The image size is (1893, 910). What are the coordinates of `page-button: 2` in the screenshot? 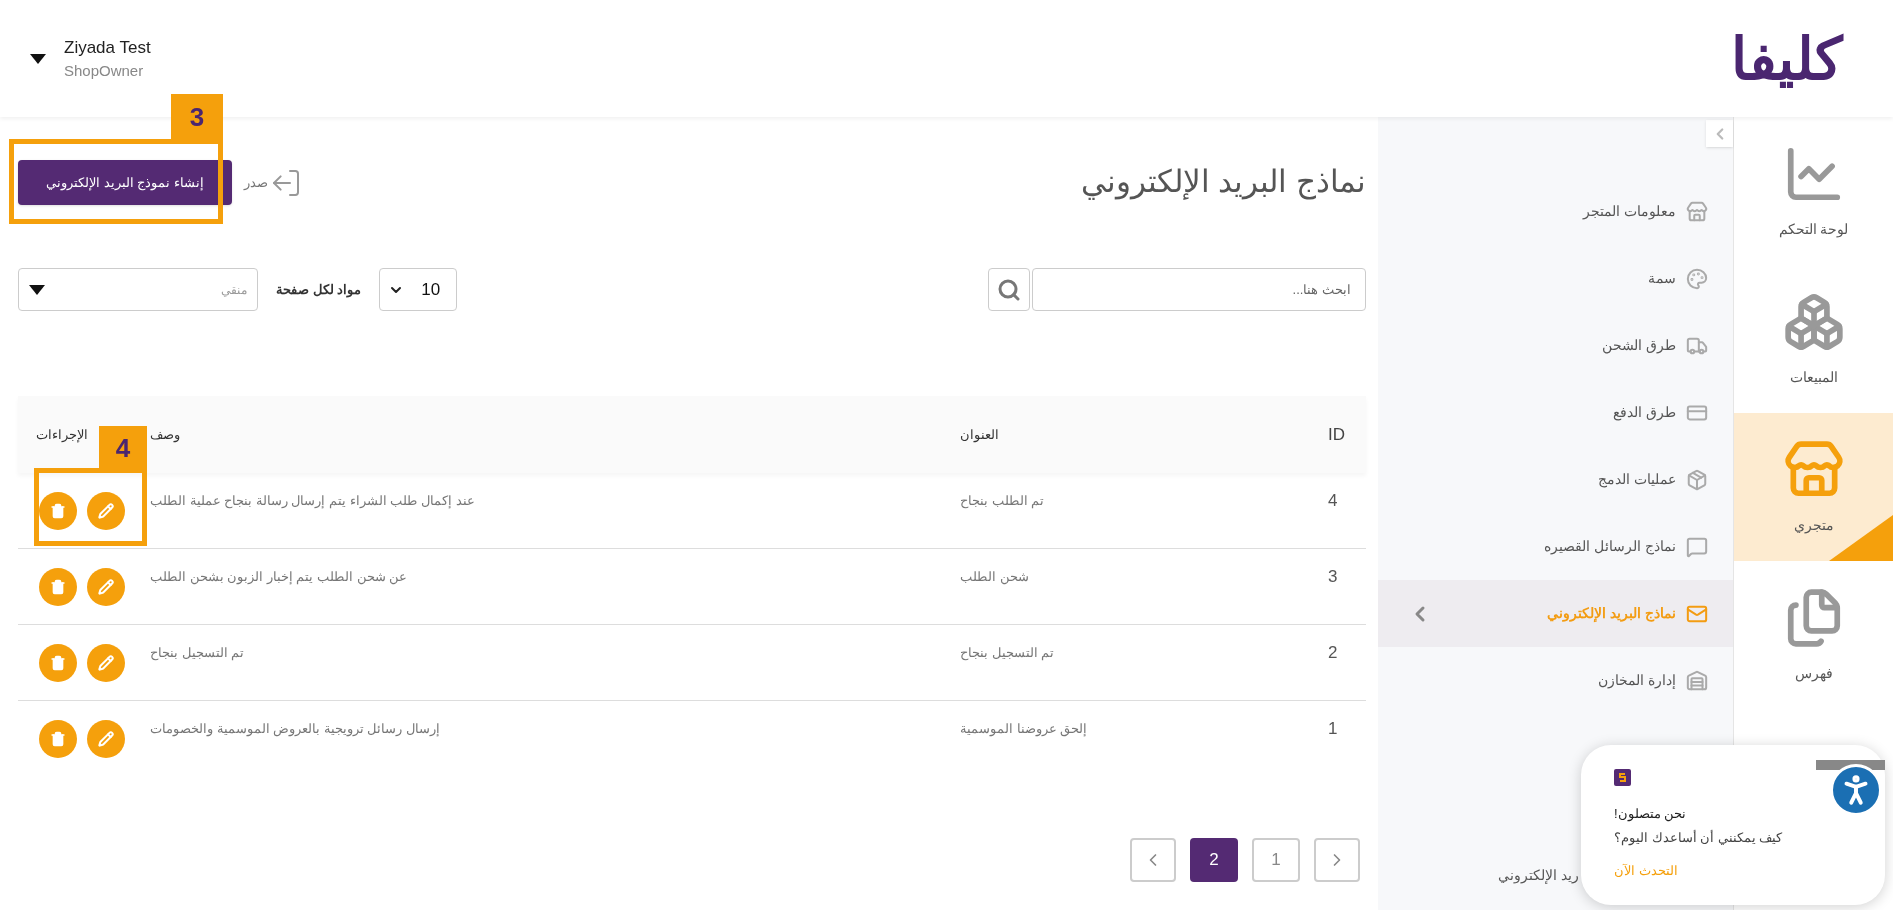 It's located at (1214, 860).